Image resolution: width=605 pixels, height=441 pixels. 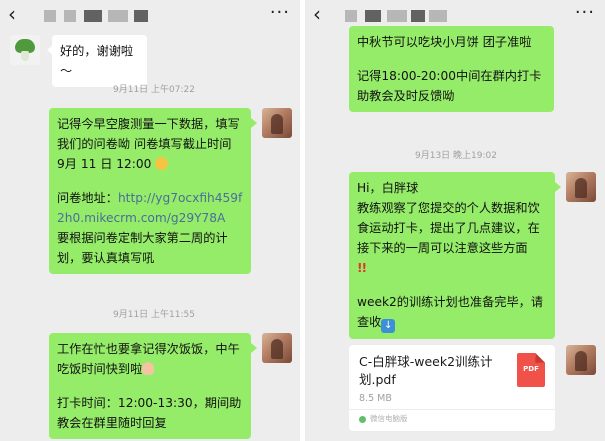 I want to click on message-text: 中秋节可以吃块小月饼 团子准啦, so click(x=444, y=42).